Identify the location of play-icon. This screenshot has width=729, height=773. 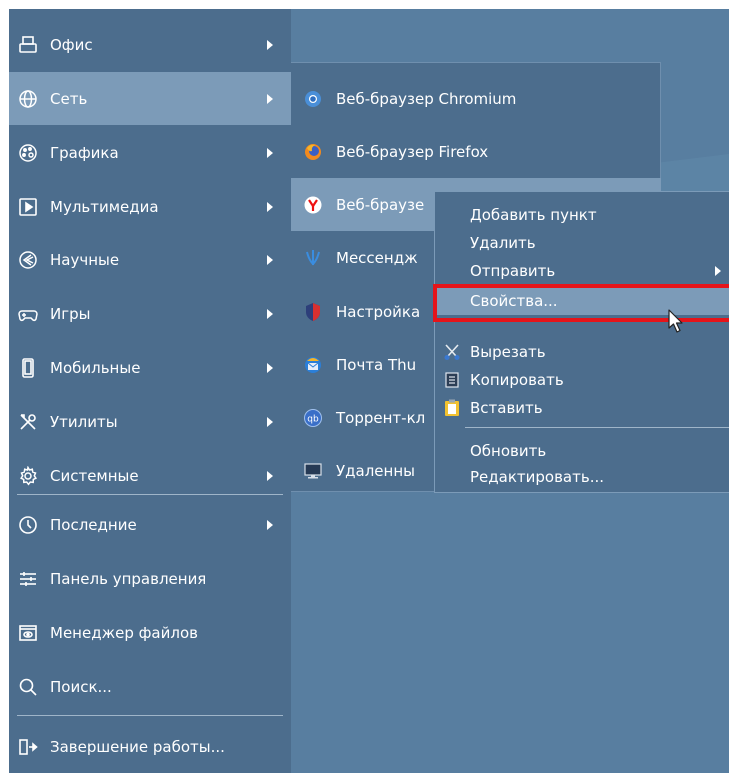
(28, 207).